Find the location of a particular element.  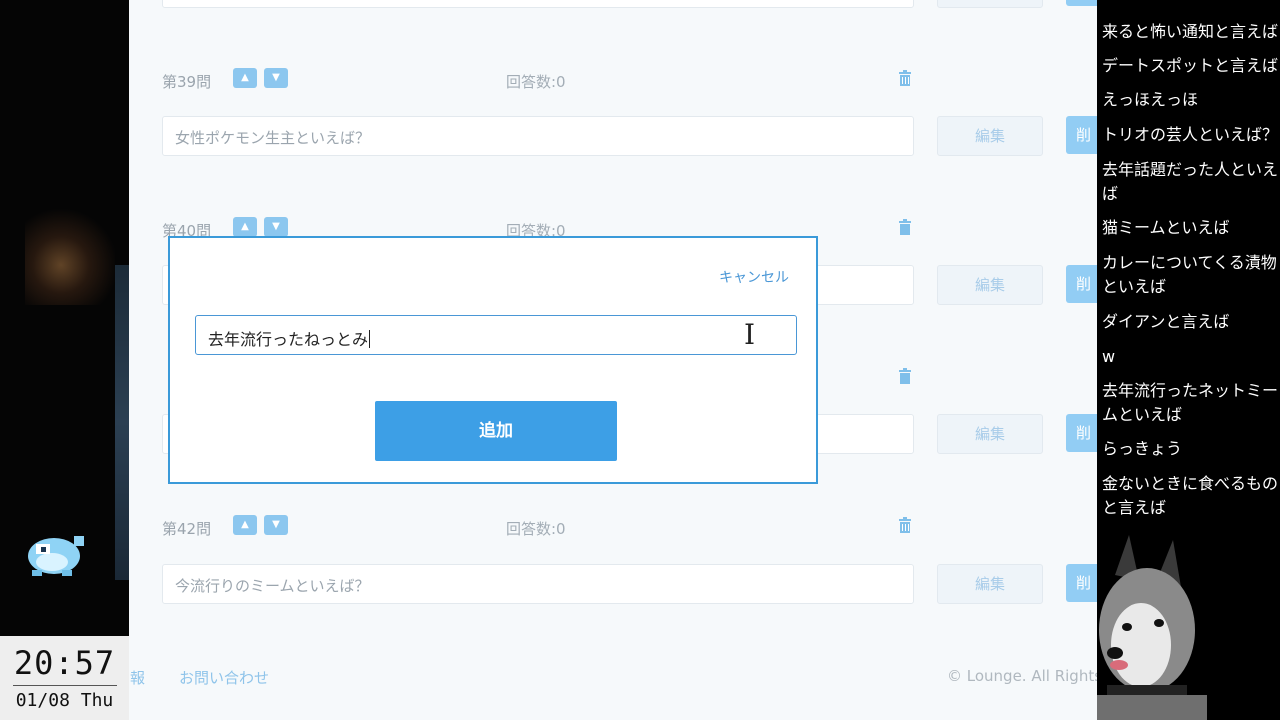

chat-message: デートスポットと言えば is located at coordinates (1190, 65).